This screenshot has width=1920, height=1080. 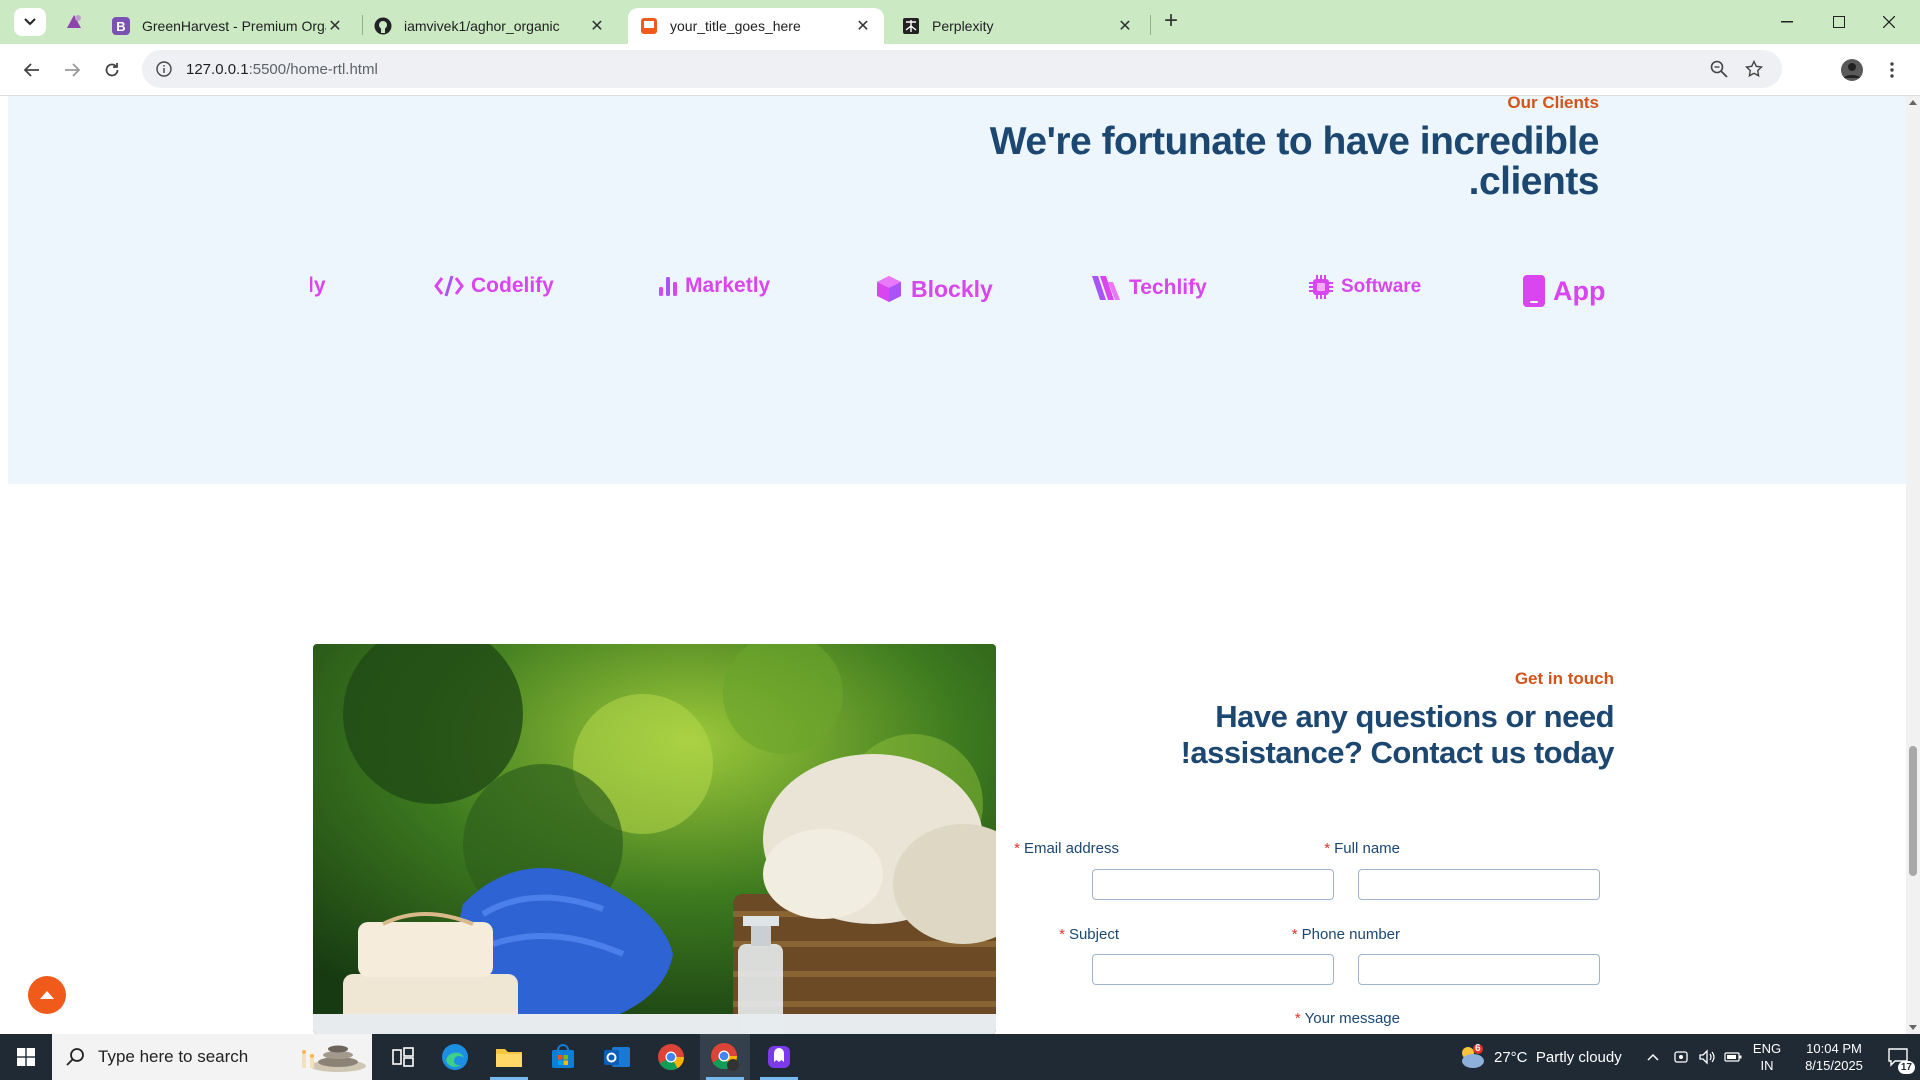 What do you see at coordinates (1553, 104) in the screenshot?
I see `clients-eyebrow: Our Clients` at bounding box center [1553, 104].